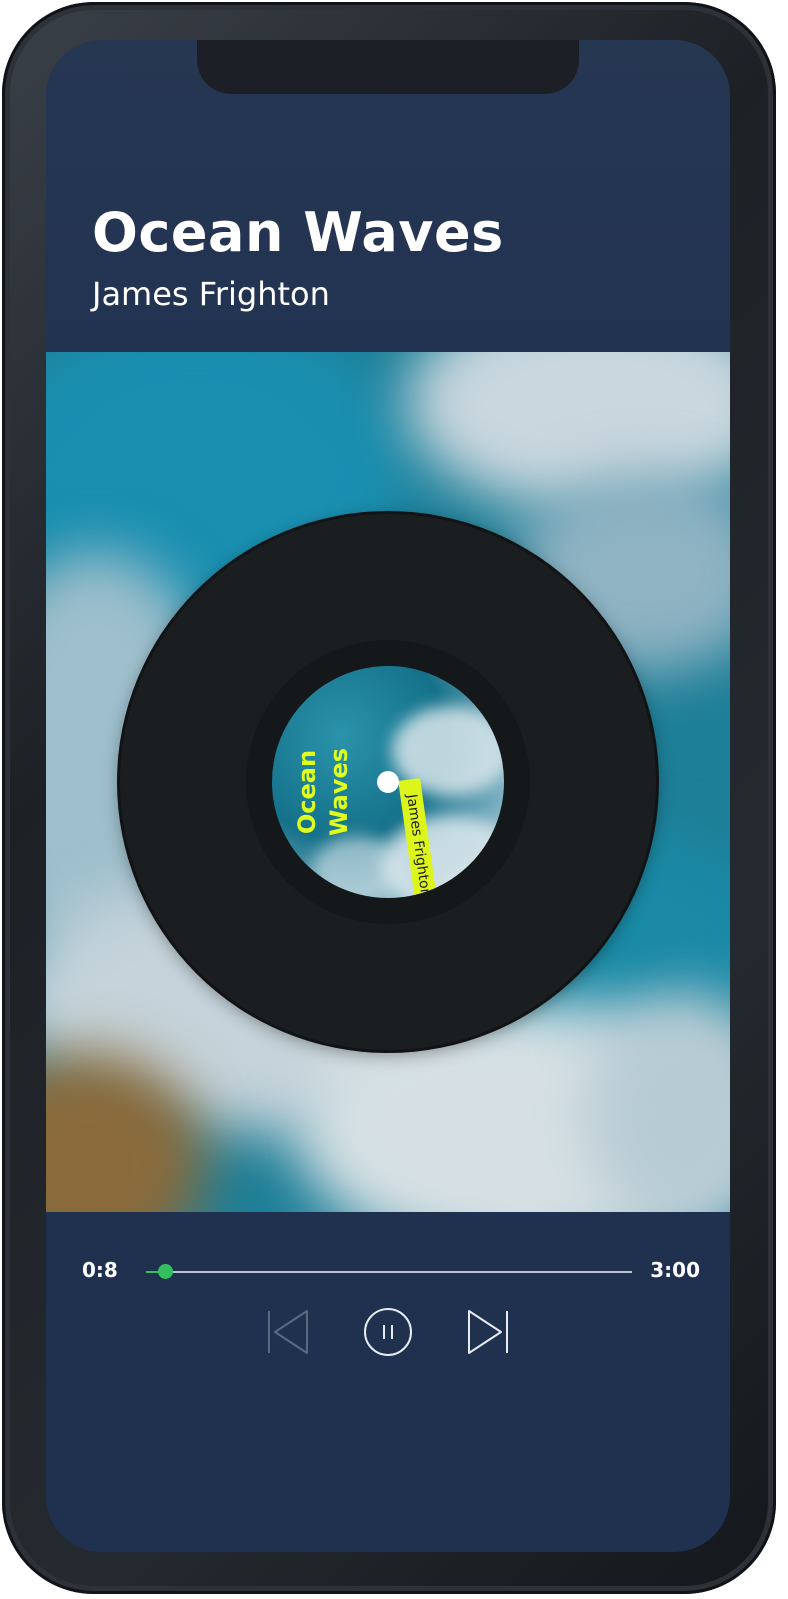 Image resolution: width=788 pixels, height=1599 pixels. What do you see at coordinates (339, 792) in the screenshot?
I see `record-label-title-line2: Waves` at bounding box center [339, 792].